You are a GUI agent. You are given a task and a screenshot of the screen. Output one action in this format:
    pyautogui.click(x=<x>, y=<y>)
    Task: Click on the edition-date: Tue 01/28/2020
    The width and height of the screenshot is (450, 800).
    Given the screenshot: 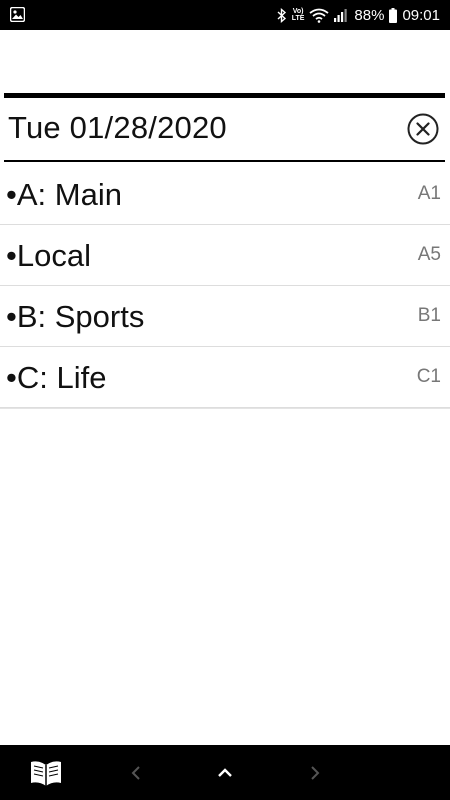 What is the action you would take?
    pyautogui.click(x=117, y=127)
    